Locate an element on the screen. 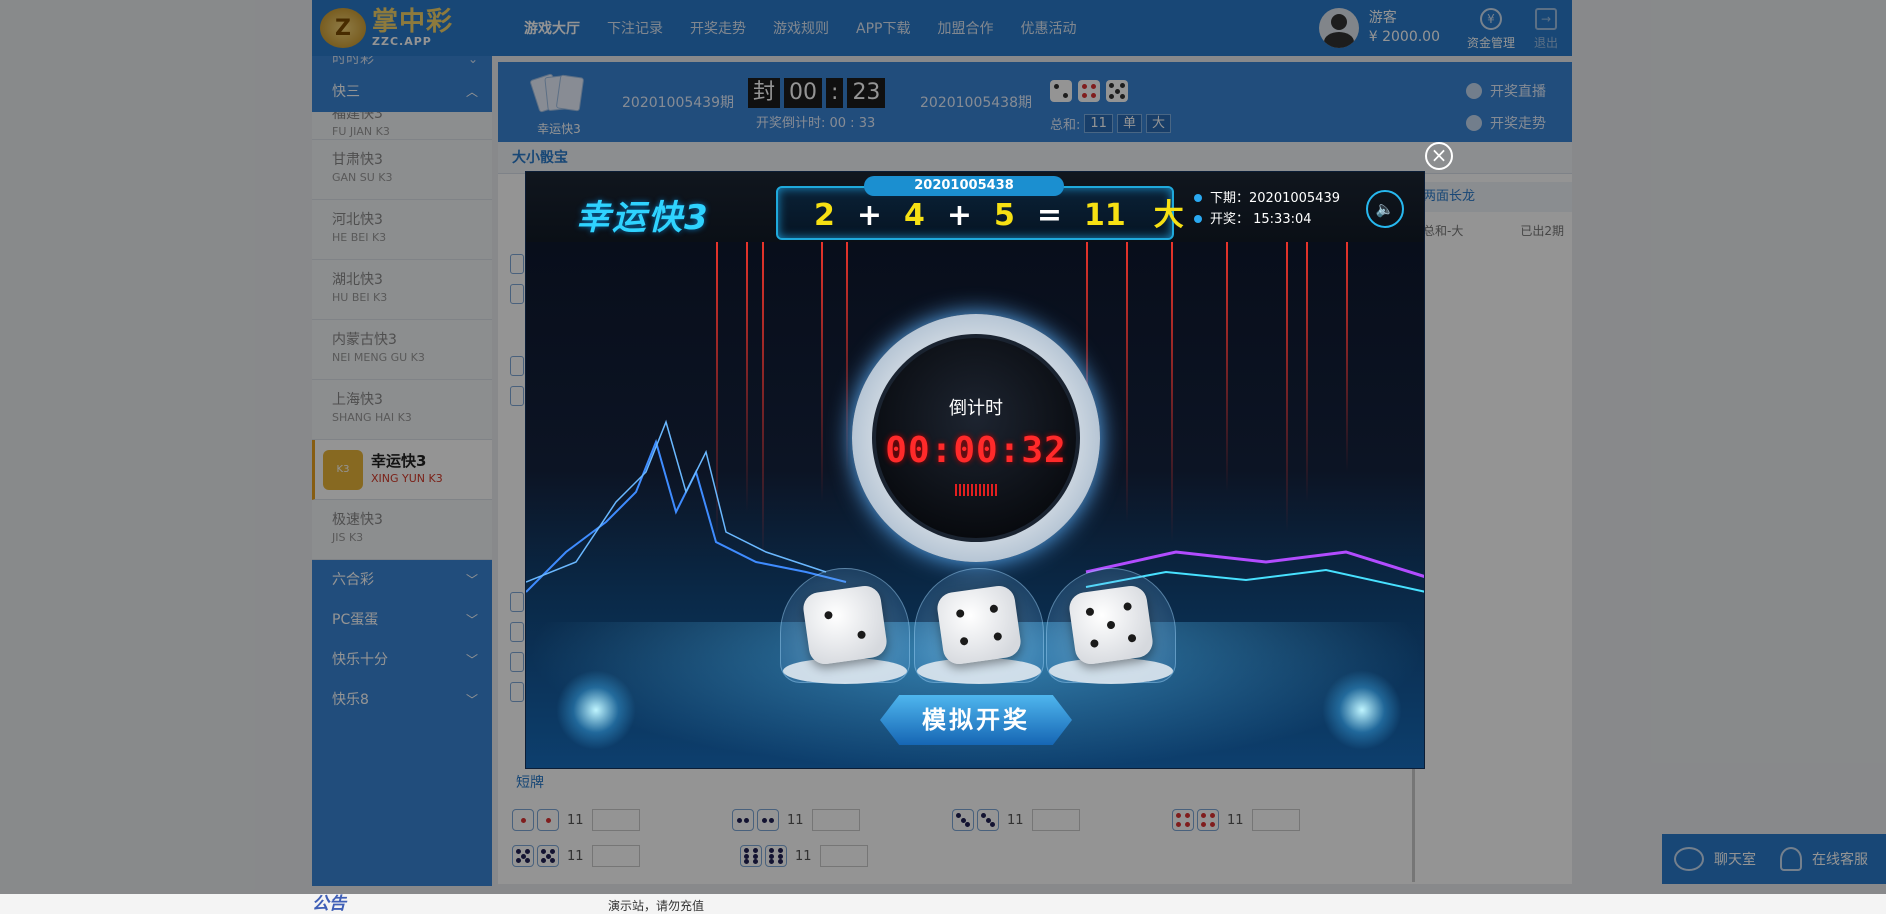 This screenshot has width=1886, height=914. dice-4-icon is located at coordinates (979, 625).